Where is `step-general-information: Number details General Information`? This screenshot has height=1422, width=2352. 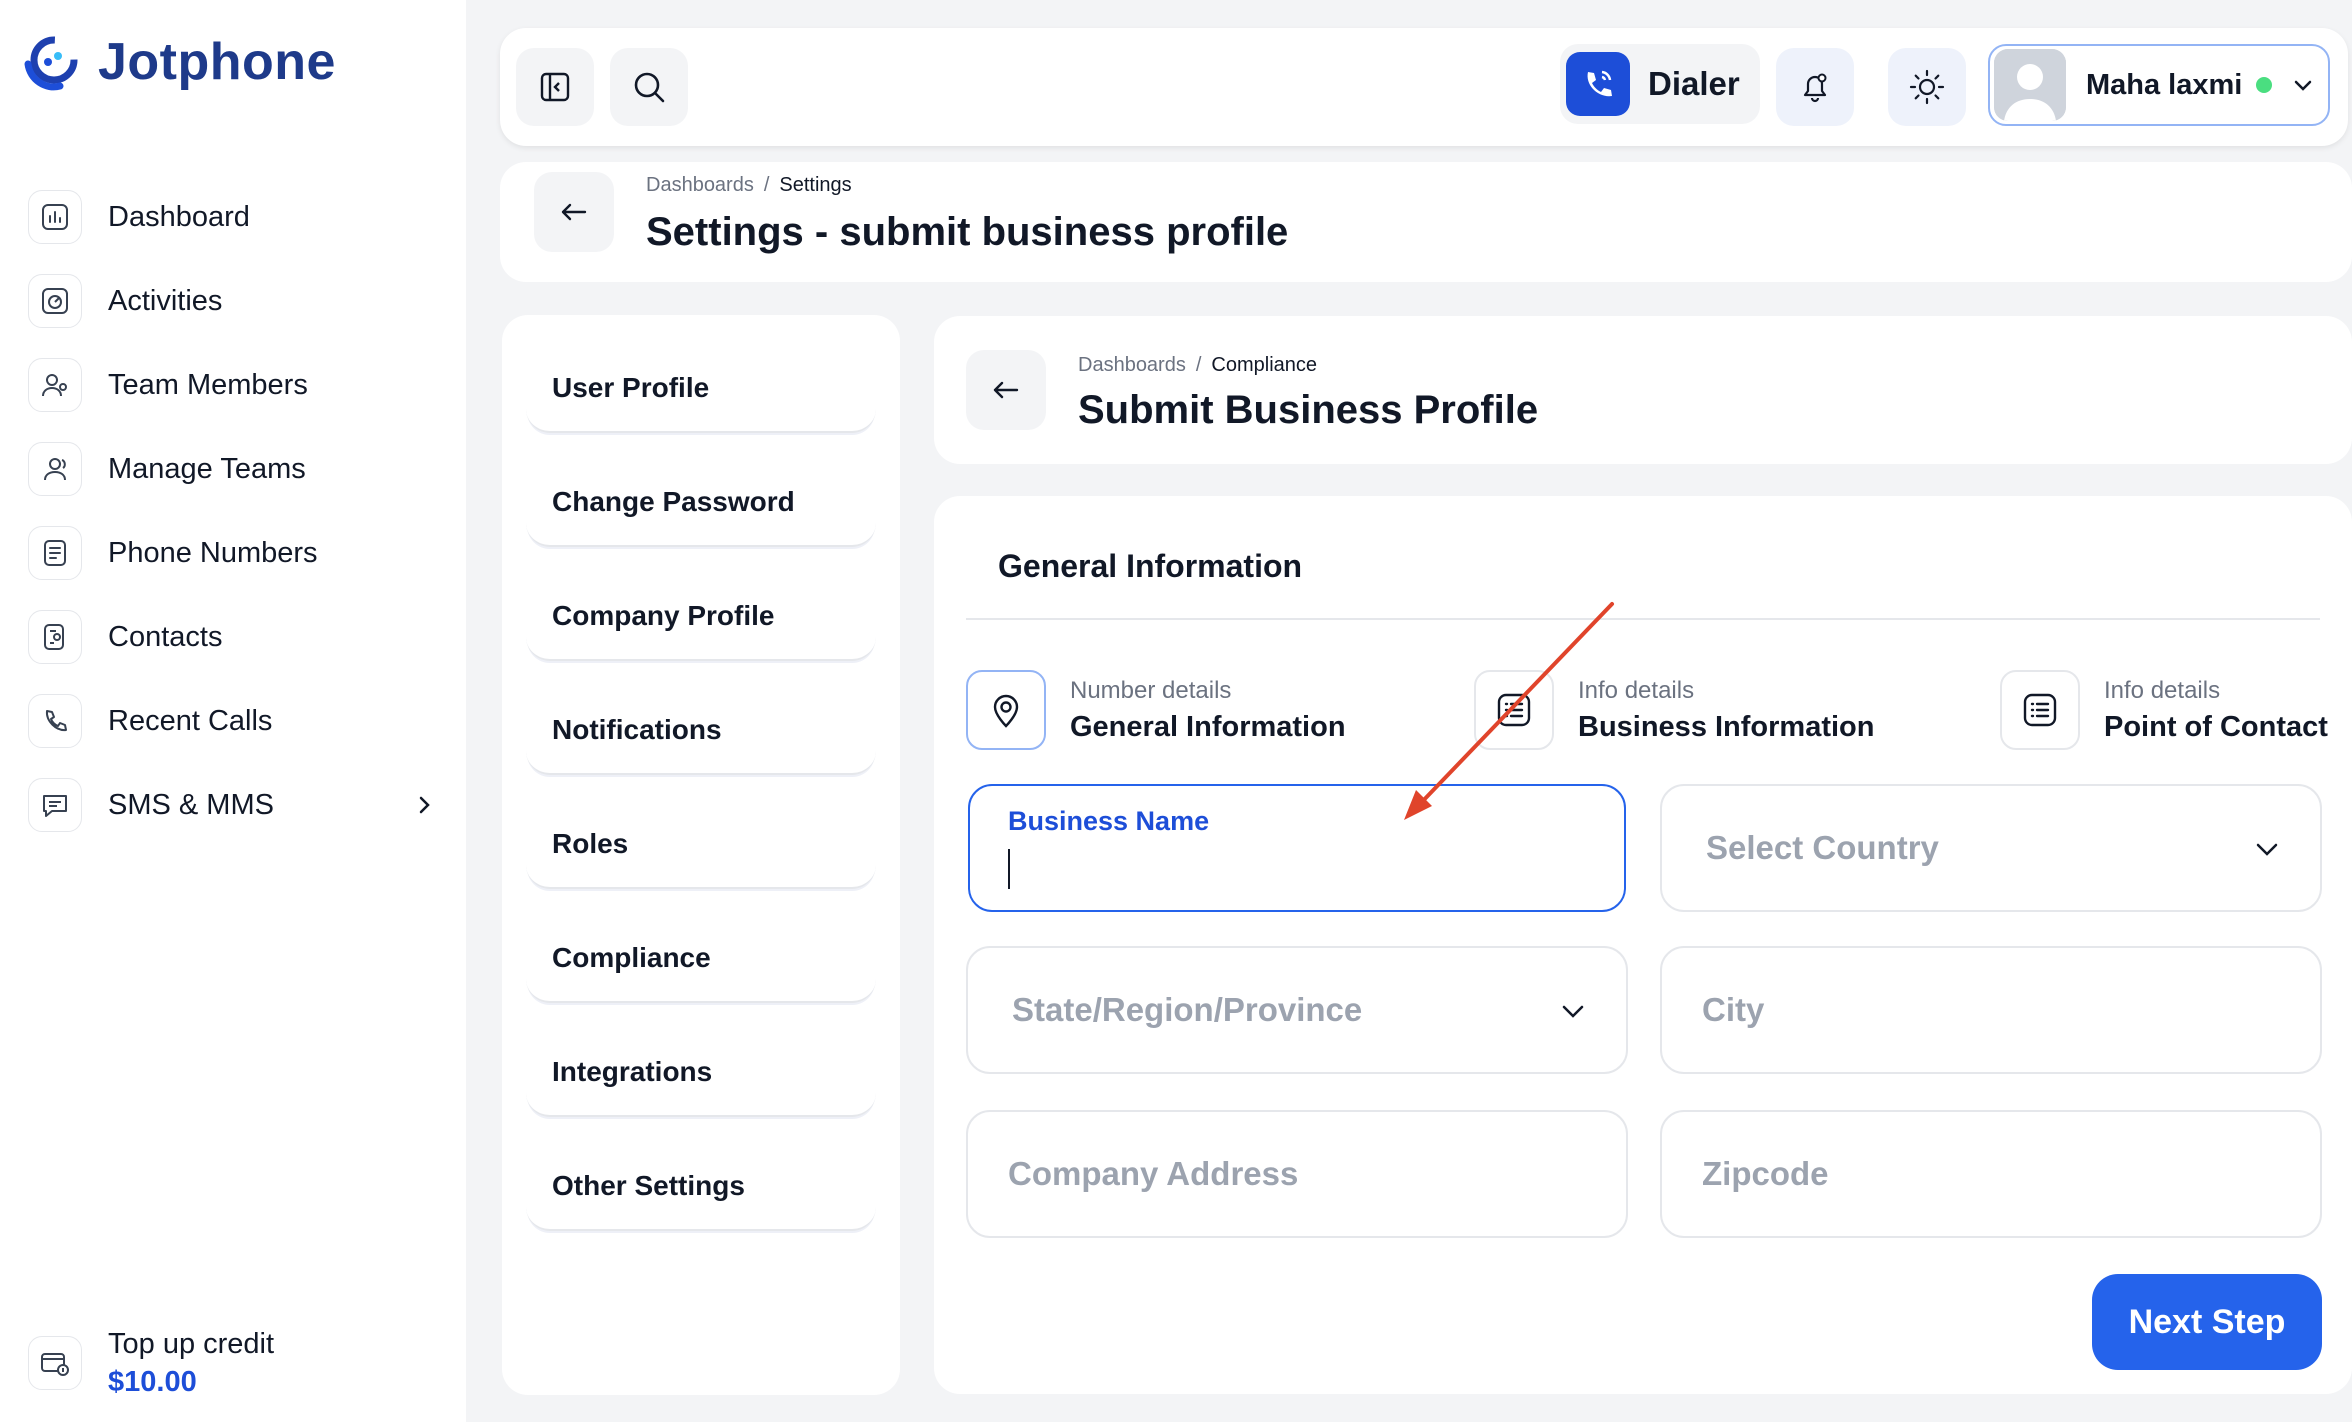
step-general-information: Number details General Information is located at coordinates (1156, 710).